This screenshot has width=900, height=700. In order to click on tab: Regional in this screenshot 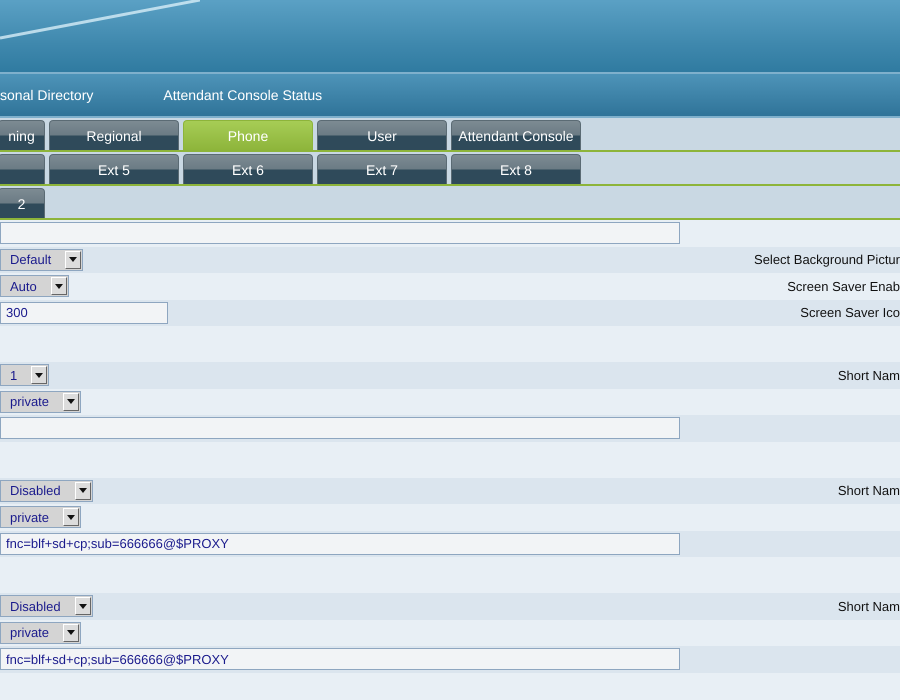, I will do `click(114, 135)`.